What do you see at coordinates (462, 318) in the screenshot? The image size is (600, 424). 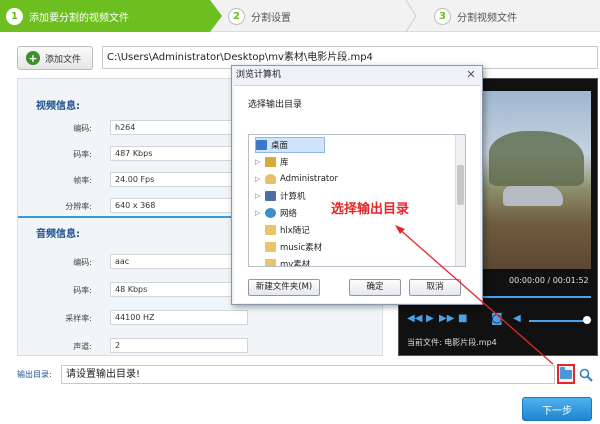 I see `stop-icon: ■` at bounding box center [462, 318].